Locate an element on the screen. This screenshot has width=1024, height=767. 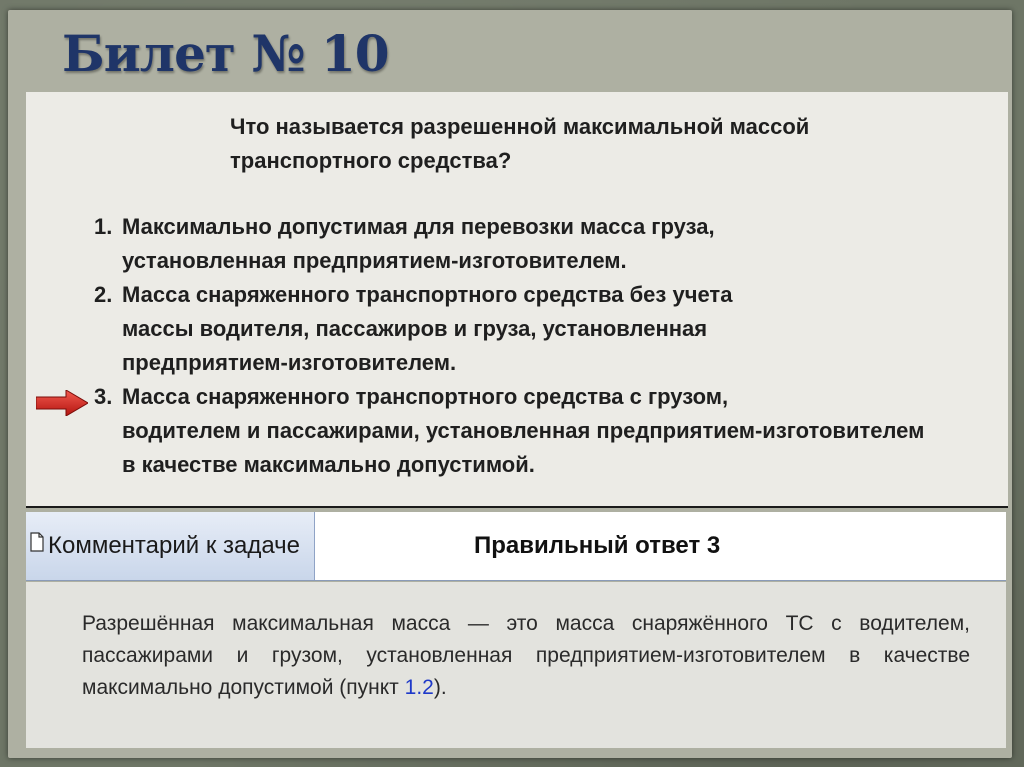
arrow-right-icon is located at coordinates (62, 403).